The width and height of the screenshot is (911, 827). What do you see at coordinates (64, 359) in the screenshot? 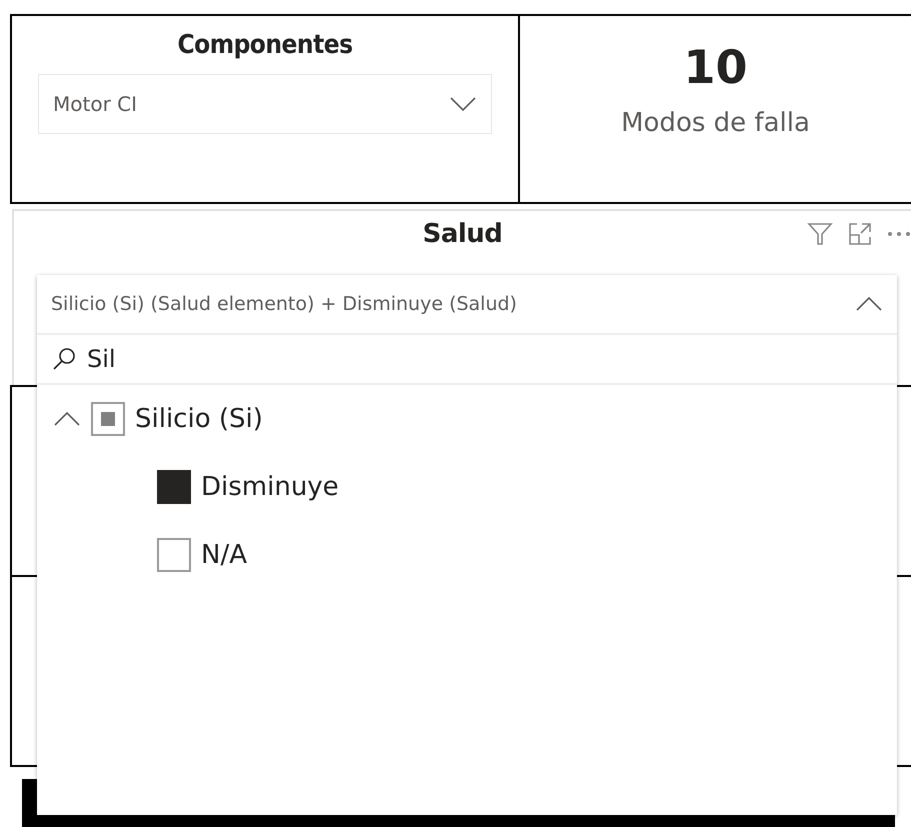
I see `search-icon` at bounding box center [64, 359].